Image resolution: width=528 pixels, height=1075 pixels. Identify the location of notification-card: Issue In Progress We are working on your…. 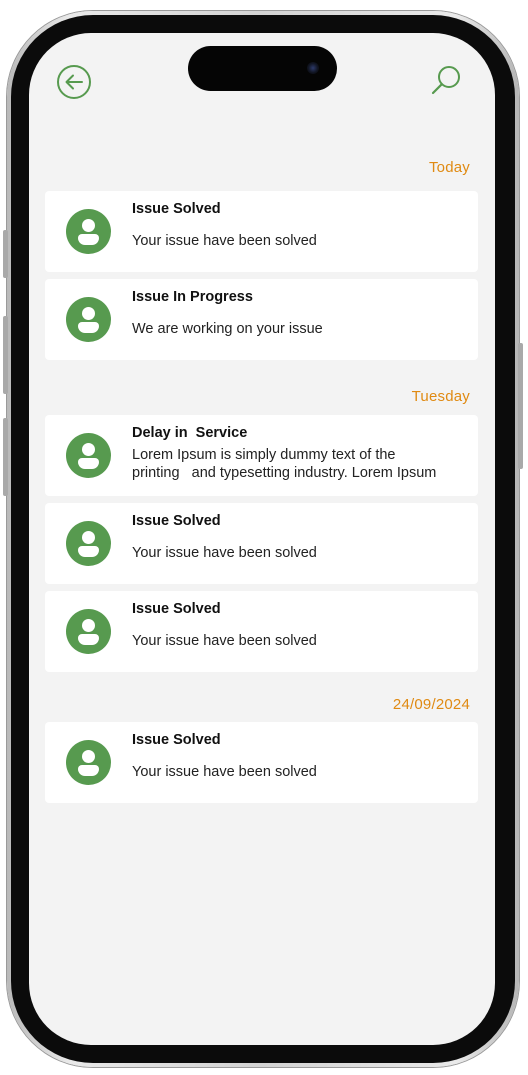
(261, 319).